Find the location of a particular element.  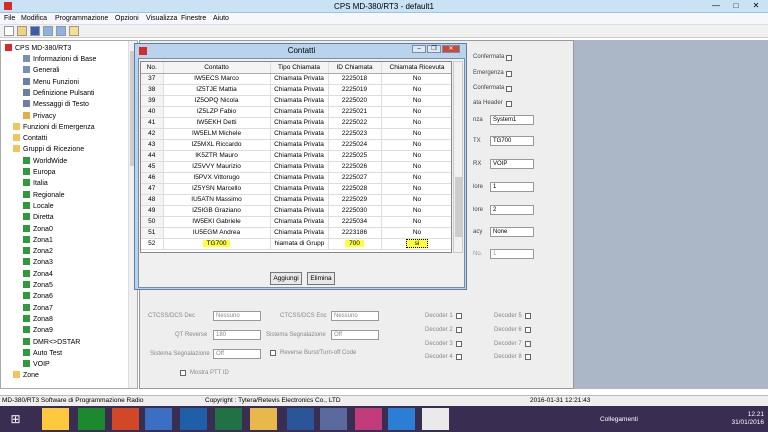

tree-item: DMR<>DSTAR is located at coordinates (51, 342).